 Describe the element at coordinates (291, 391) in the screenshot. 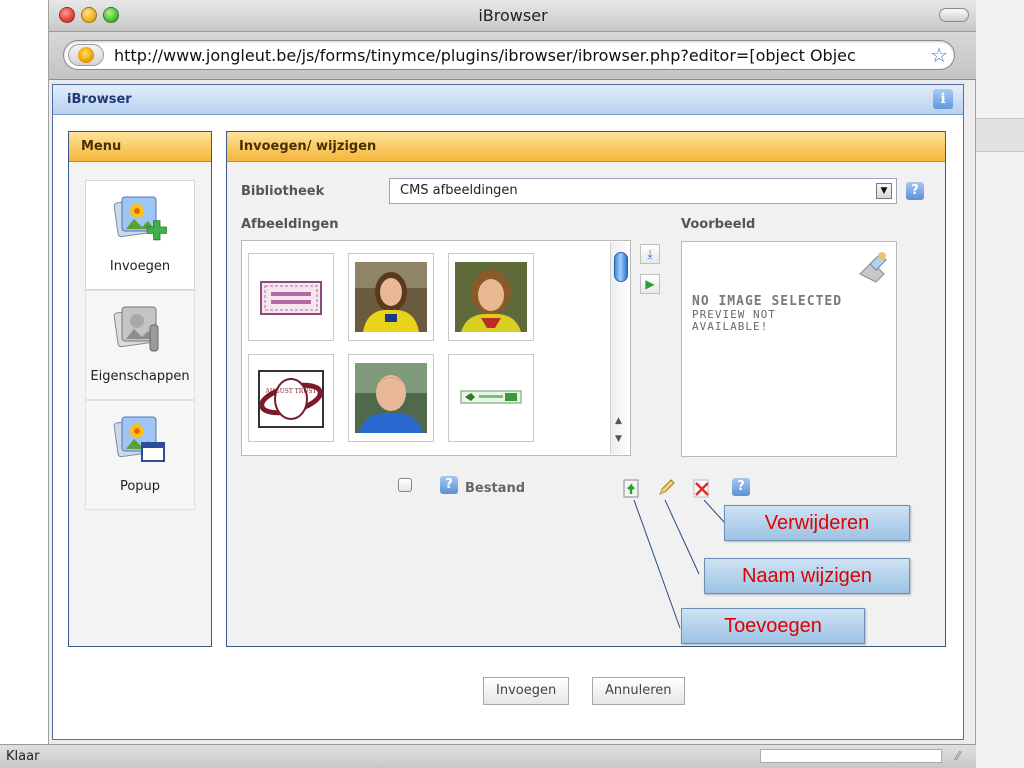

I see `ring-logo-text: AUGUST TRUST` at that location.